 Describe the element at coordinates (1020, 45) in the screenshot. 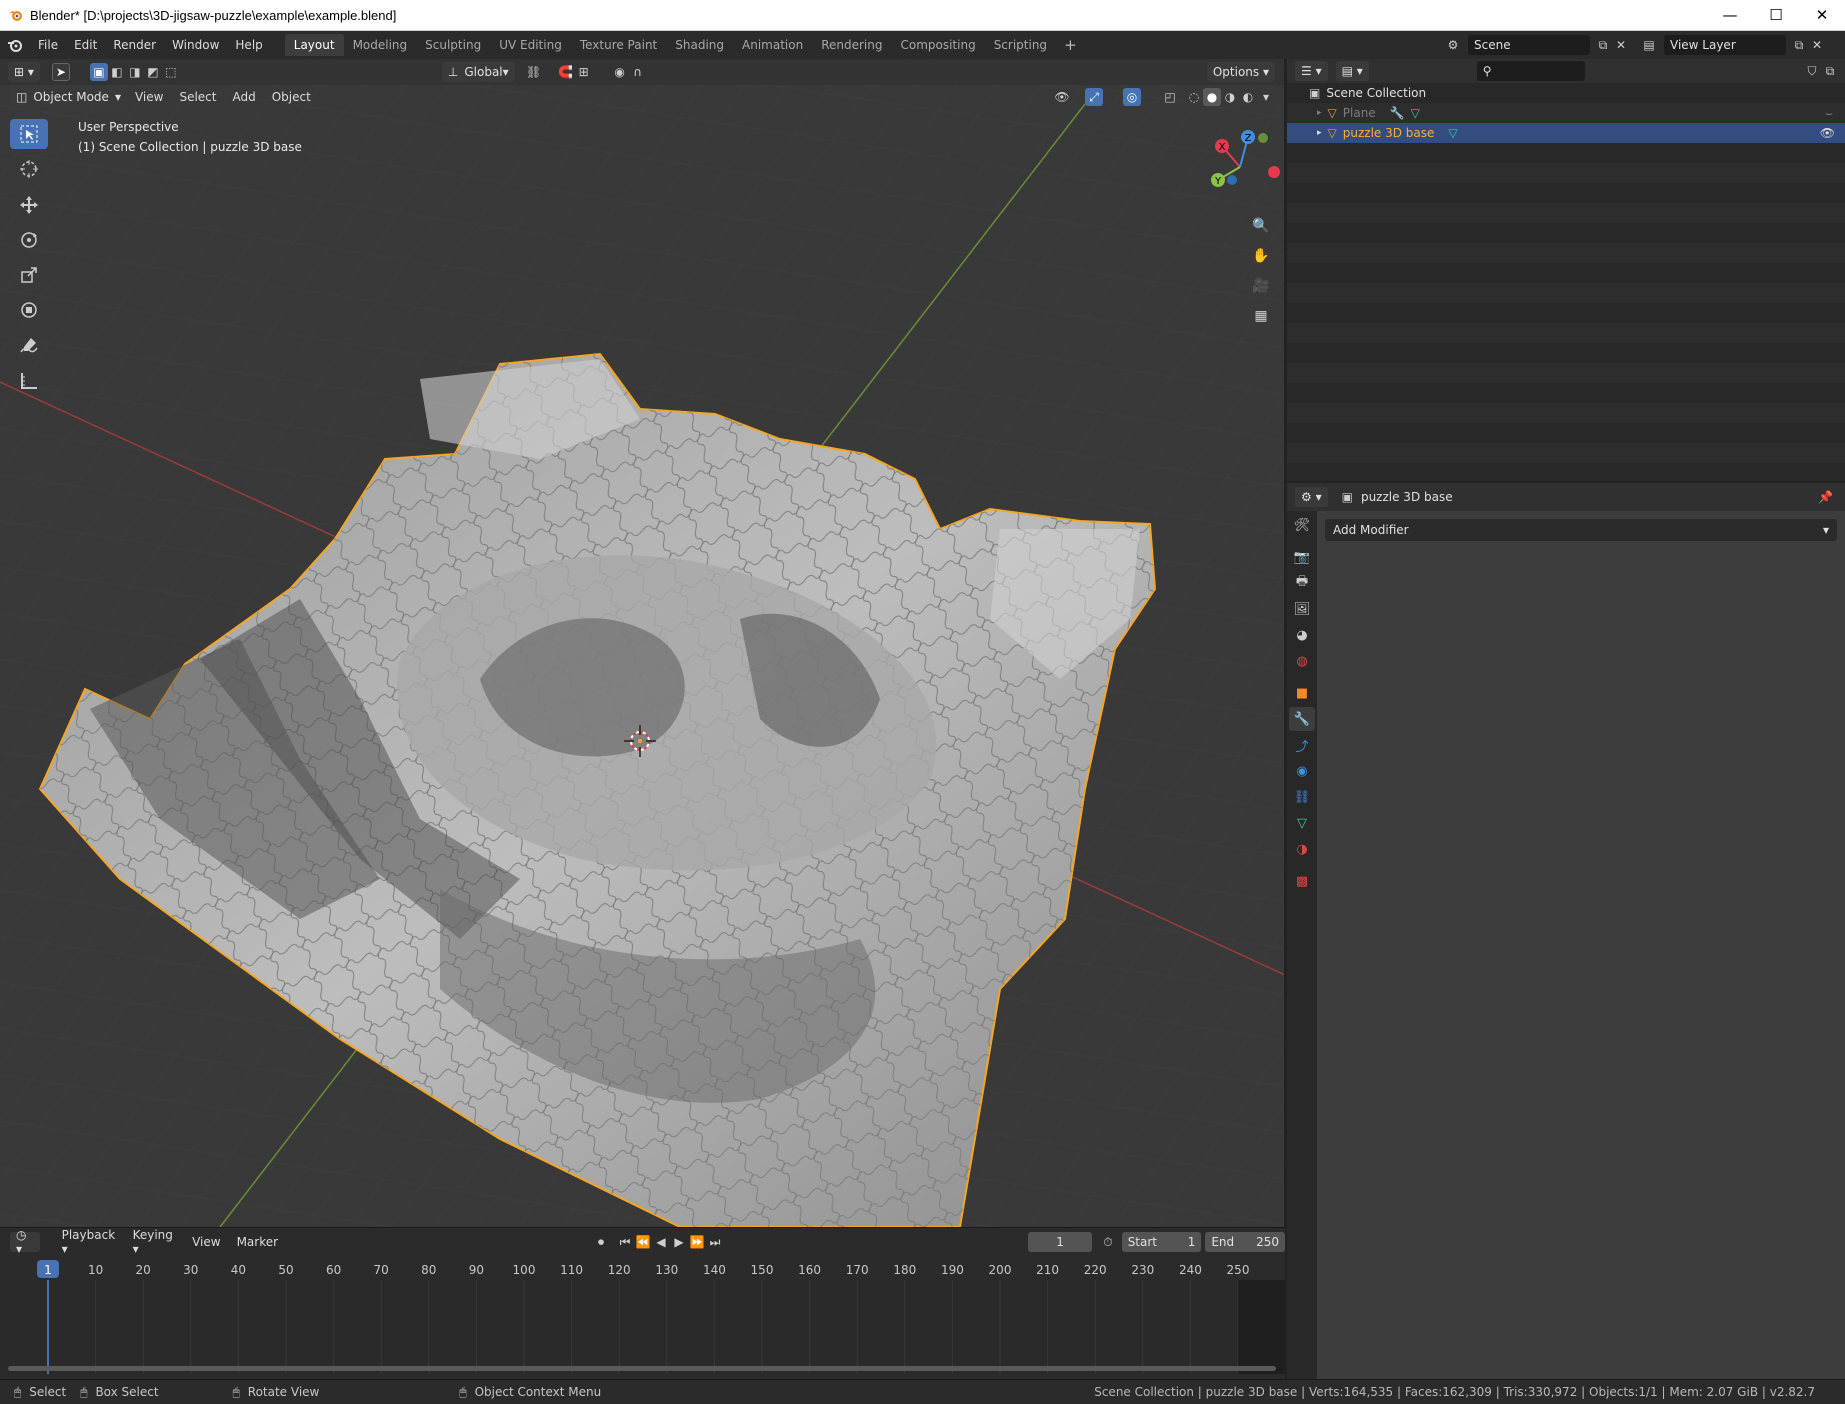

I see `tab-scripting: Scripting` at that location.